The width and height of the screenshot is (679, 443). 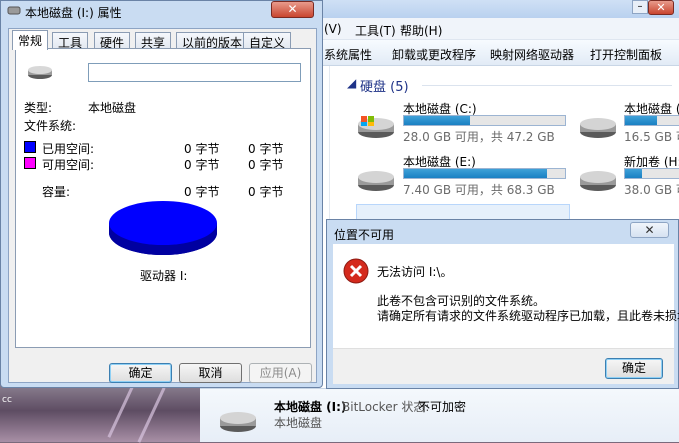 What do you see at coordinates (356, 272) in the screenshot?
I see `error-icon` at bounding box center [356, 272].